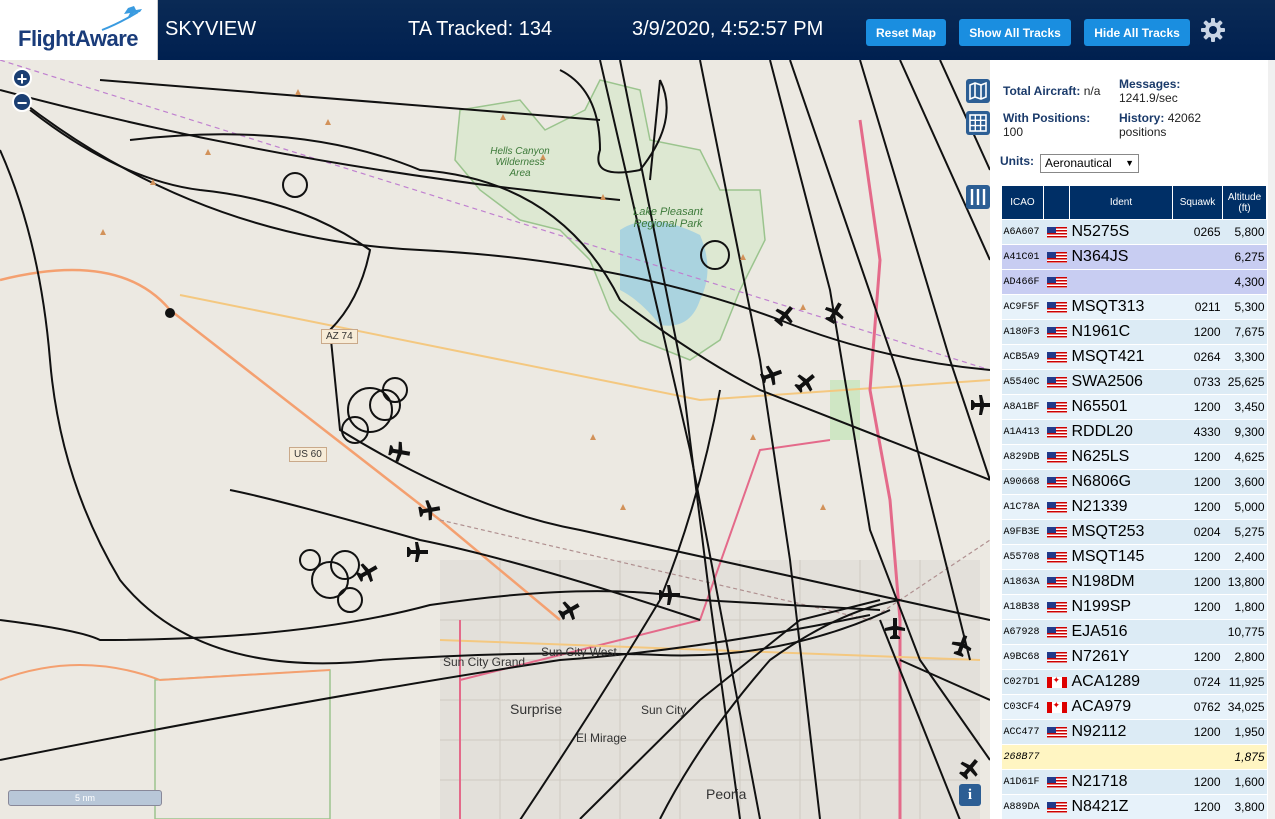 Image resolution: width=1275 pixels, height=819 pixels. I want to click on table-row: A180F3 N1961C 1200 7,675, so click(1134, 332).